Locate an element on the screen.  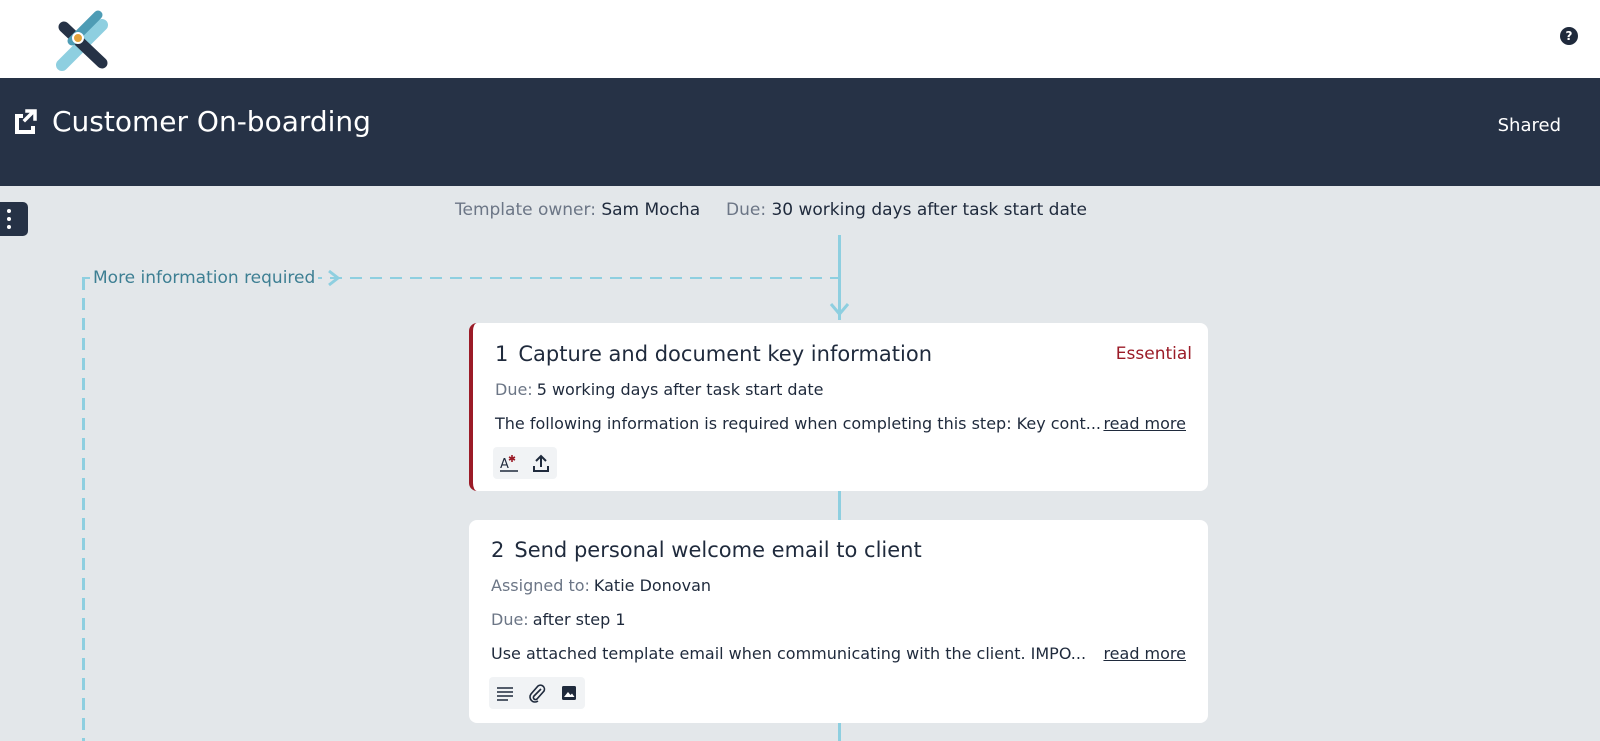
step-title: 1 Capture and document key information is located at coordinates (713, 354).